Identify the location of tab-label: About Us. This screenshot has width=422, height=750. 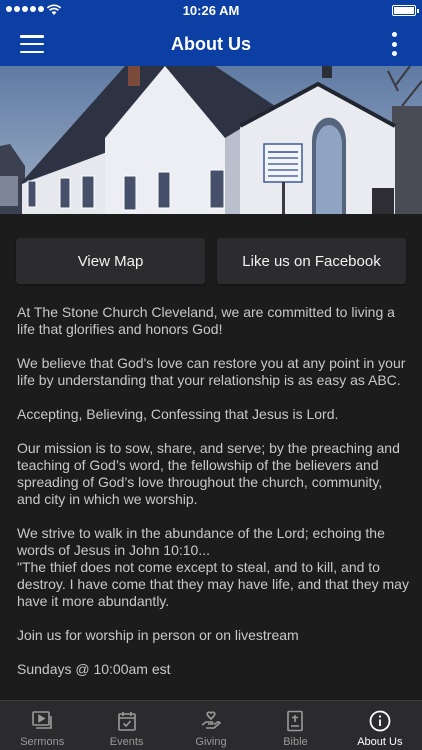
(380, 742).